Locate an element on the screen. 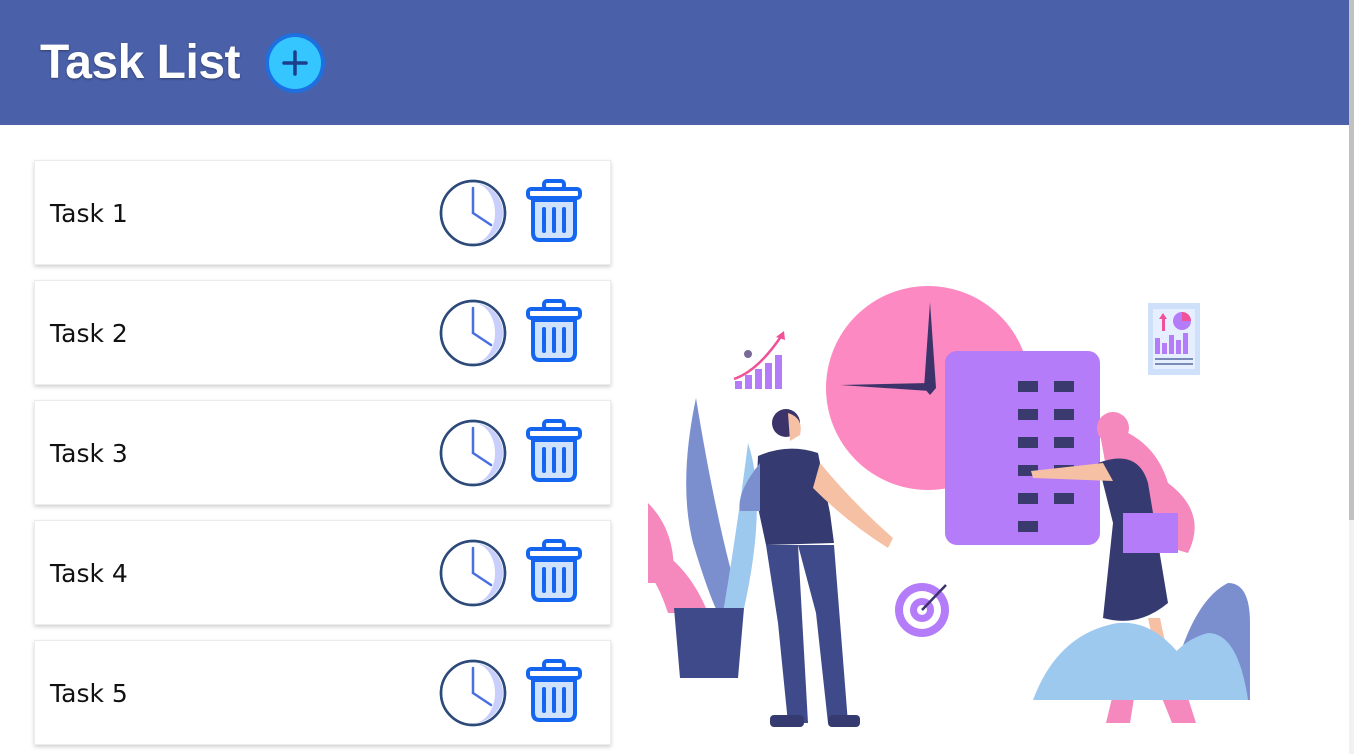 The image size is (1354, 754). growth-chart-icon is located at coordinates (759, 360).